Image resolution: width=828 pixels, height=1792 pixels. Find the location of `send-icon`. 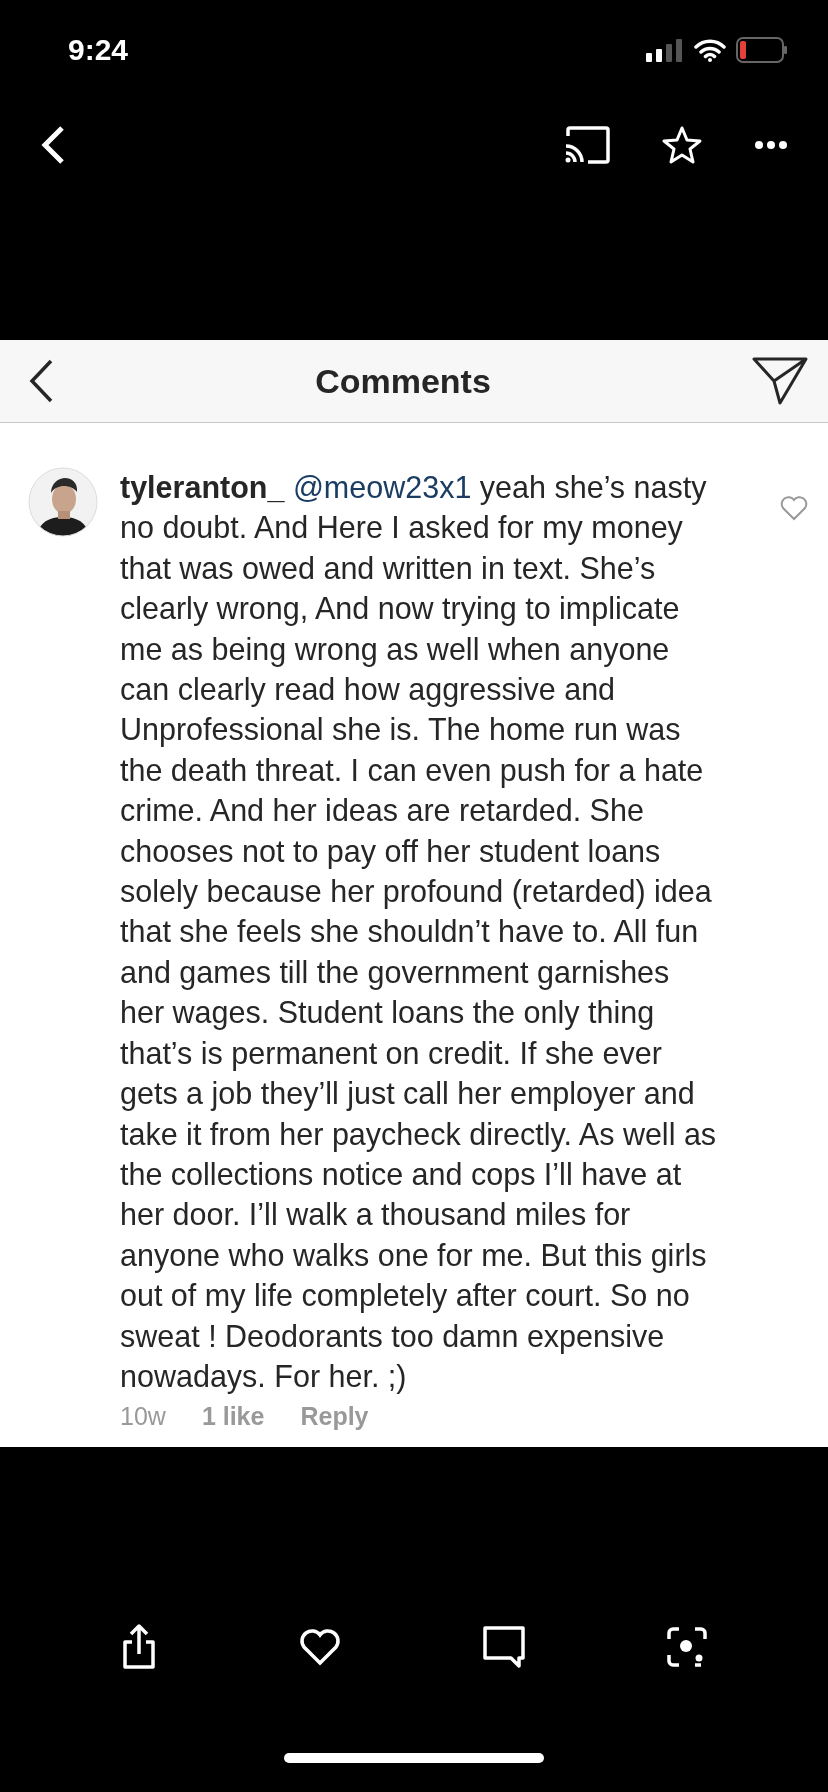

send-icon is located at coordinates (780, 381).